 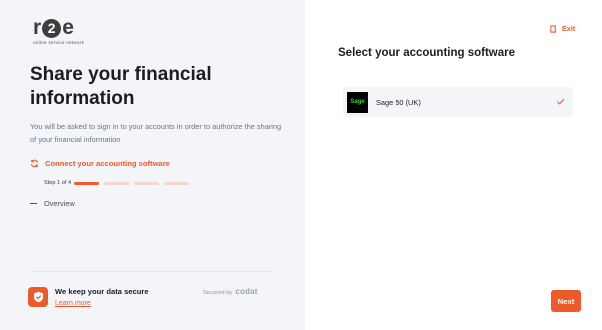 What do you see at coordinates (218, 293) in the screenshot?
I see `secured-by-label: Secured by` at bounding box center [218, 293].